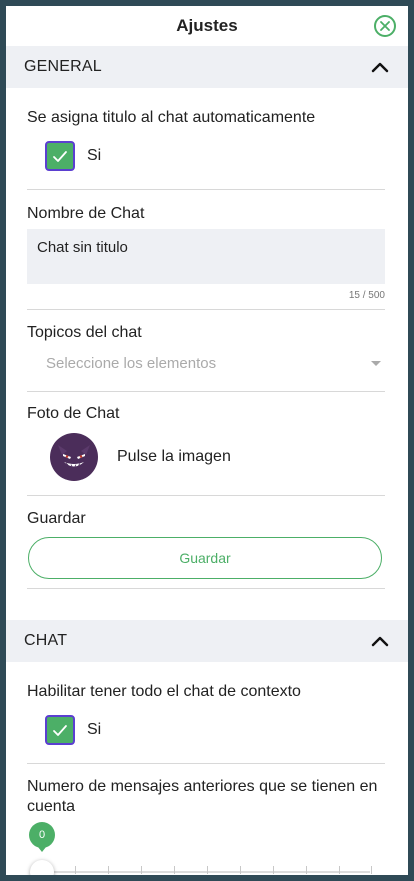 The image size is (414, 881). What do you see at coordinates (174, 456) in the screenshot?
I see `photo-hint: Pulse la imagen` at bounding box center [174, 456].